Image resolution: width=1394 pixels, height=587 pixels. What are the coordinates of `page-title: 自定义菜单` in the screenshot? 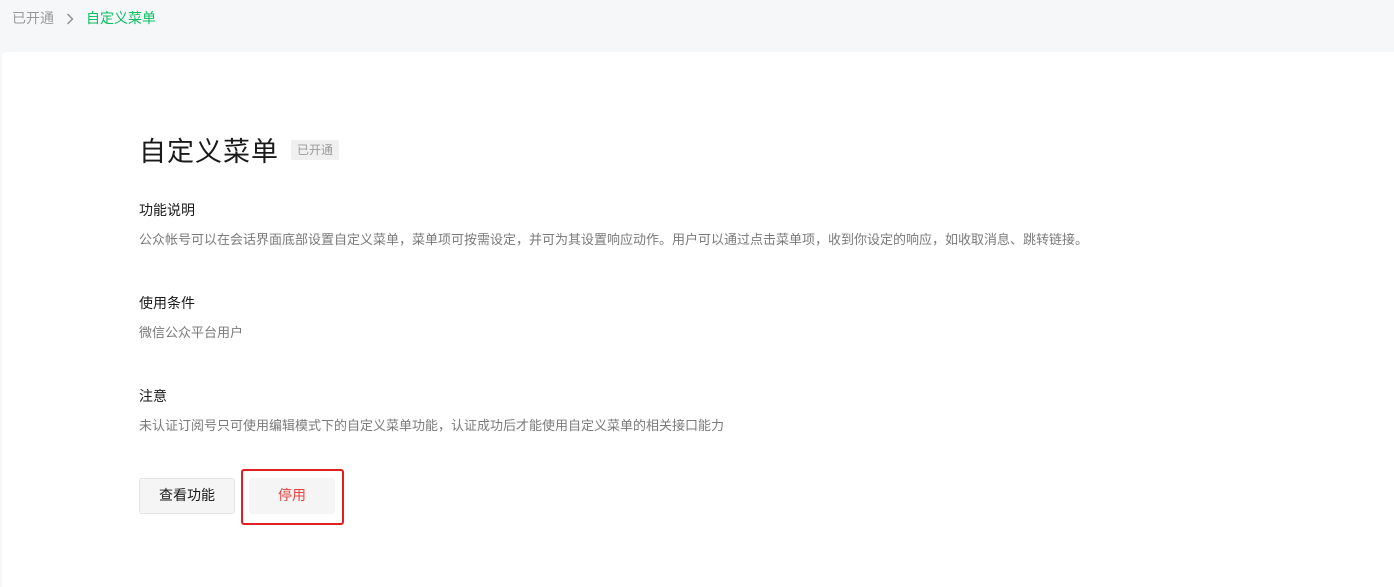 It's located at (209, 152).